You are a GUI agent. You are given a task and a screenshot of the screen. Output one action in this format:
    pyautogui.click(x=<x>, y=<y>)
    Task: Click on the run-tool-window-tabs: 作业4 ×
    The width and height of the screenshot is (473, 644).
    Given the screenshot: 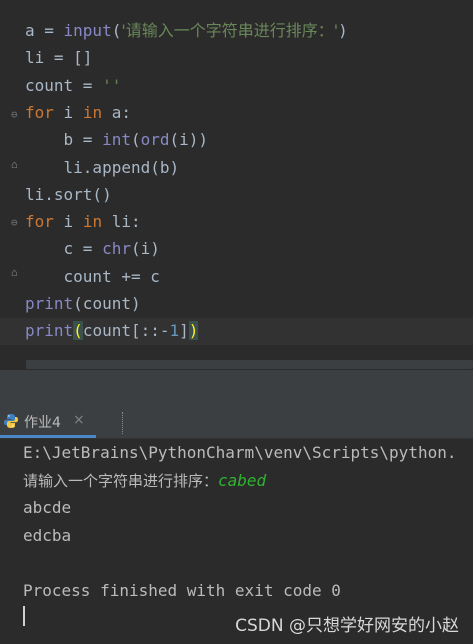 What is the action you would take?
    pyautogui.click(x=236, y=422)
    